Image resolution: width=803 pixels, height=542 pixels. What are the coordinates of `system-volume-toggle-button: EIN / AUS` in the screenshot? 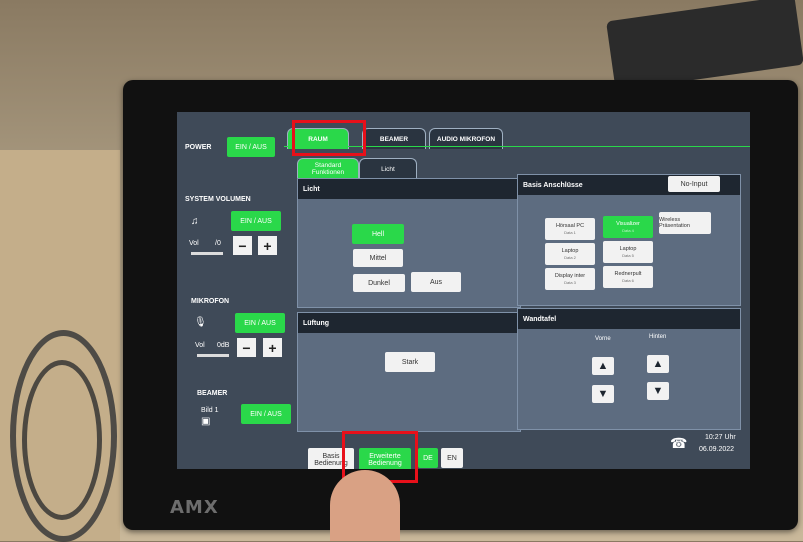 It's located at (256, 221).